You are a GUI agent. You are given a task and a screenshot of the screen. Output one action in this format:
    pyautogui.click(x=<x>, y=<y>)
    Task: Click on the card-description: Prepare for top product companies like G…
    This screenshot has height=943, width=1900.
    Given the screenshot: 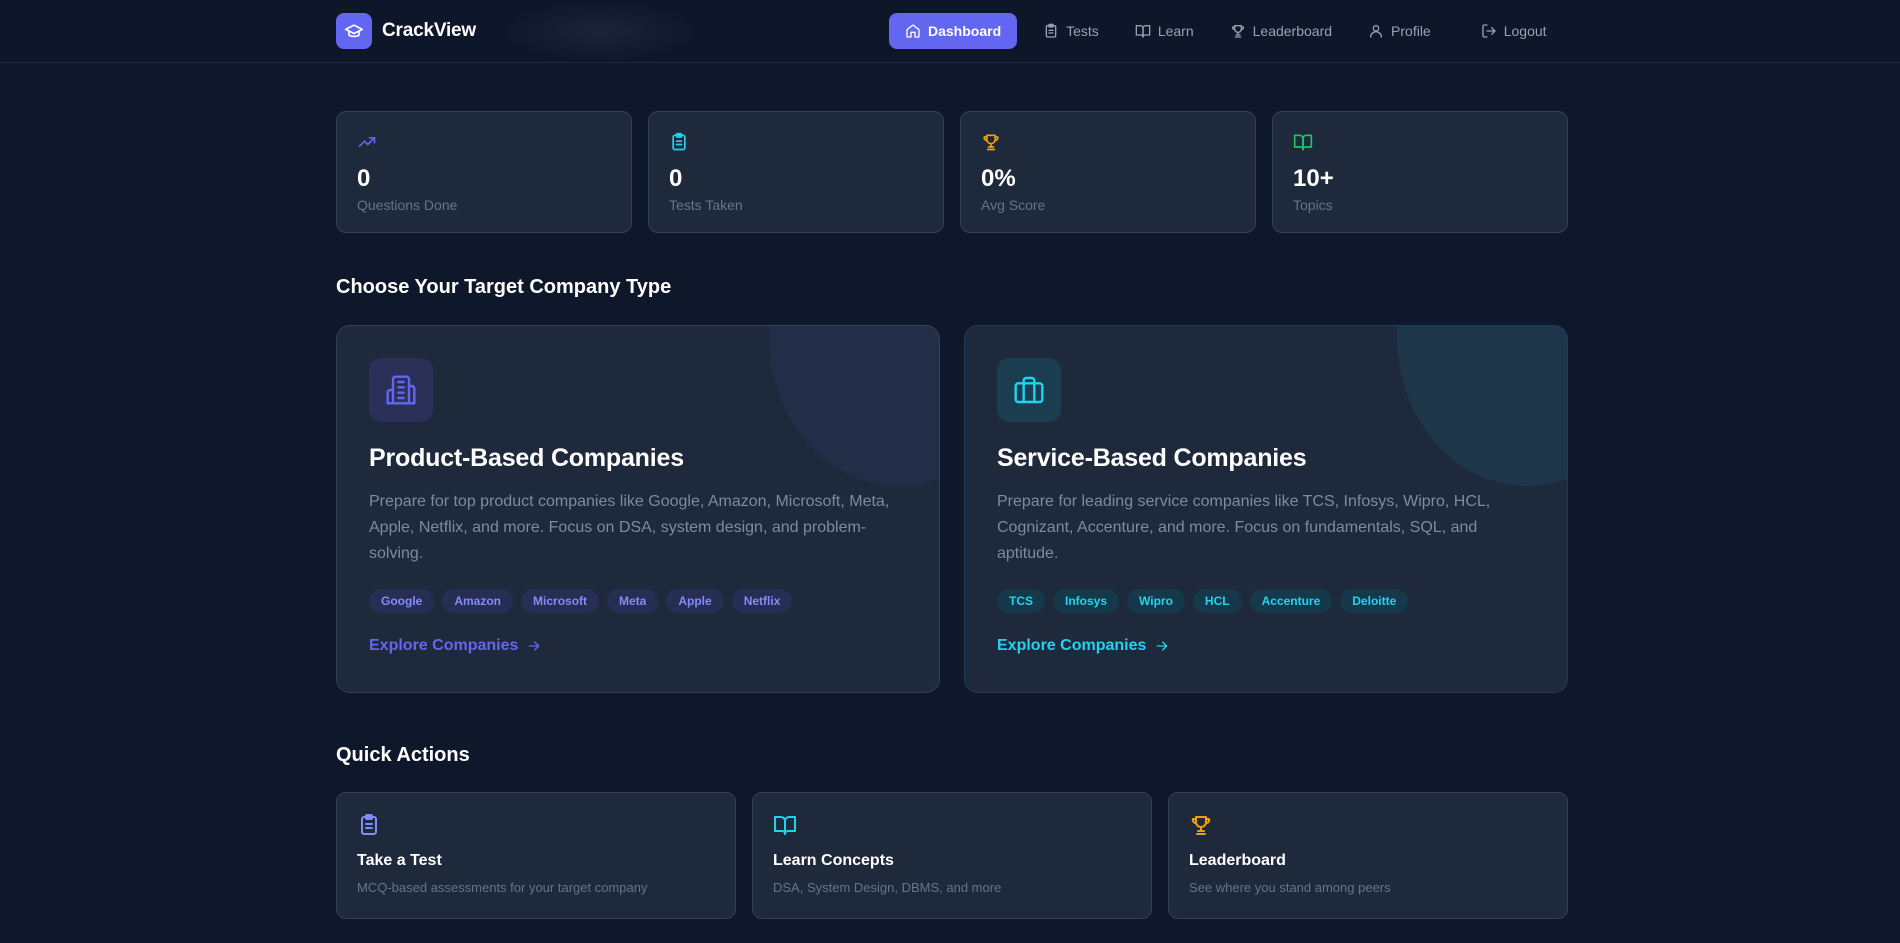 What is the action you would take?
    pyautogui.click(x=629, y=527)
    